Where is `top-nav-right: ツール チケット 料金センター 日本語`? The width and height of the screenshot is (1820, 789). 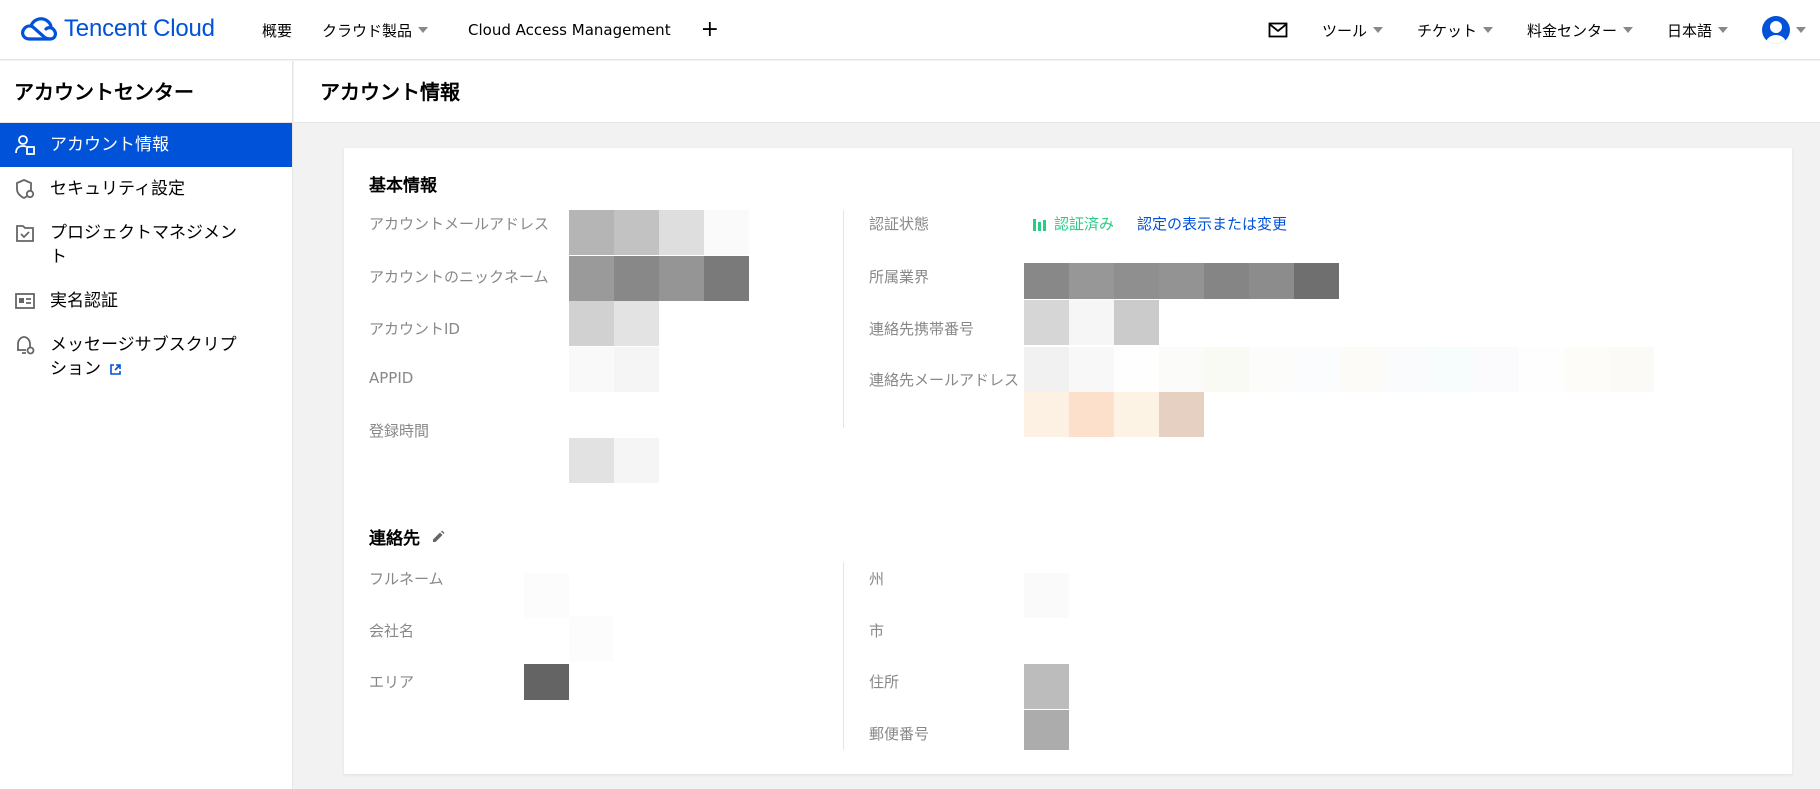
top-nav-right: ツール チケット 料金センター 日本語 is located at coordinates (1527, 30).